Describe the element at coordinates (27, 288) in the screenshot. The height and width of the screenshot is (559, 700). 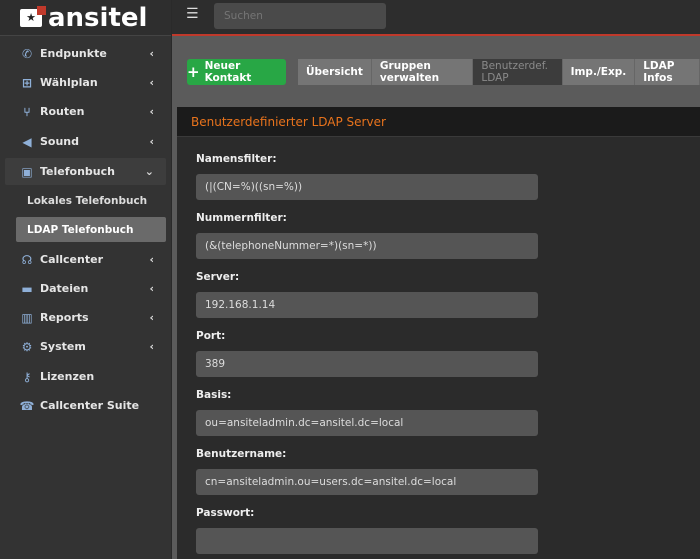
I see `folder-open-icon: ▬` at that location.